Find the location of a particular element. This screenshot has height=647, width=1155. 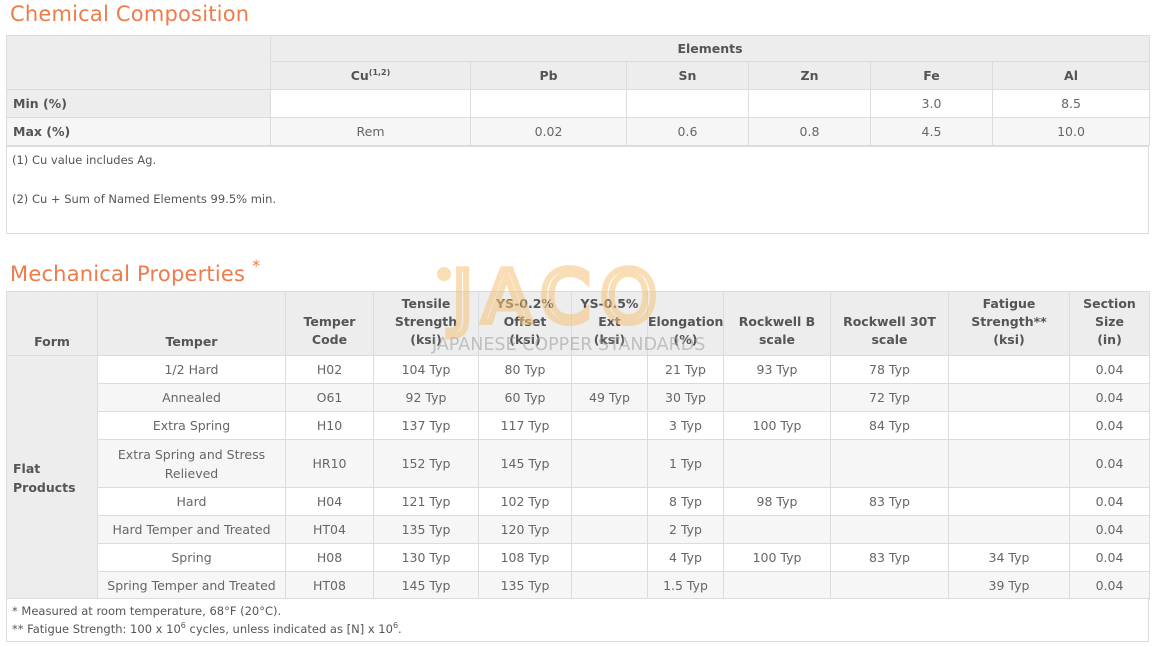

value-cell: 130 Typ is located at coordinates (426, 557).